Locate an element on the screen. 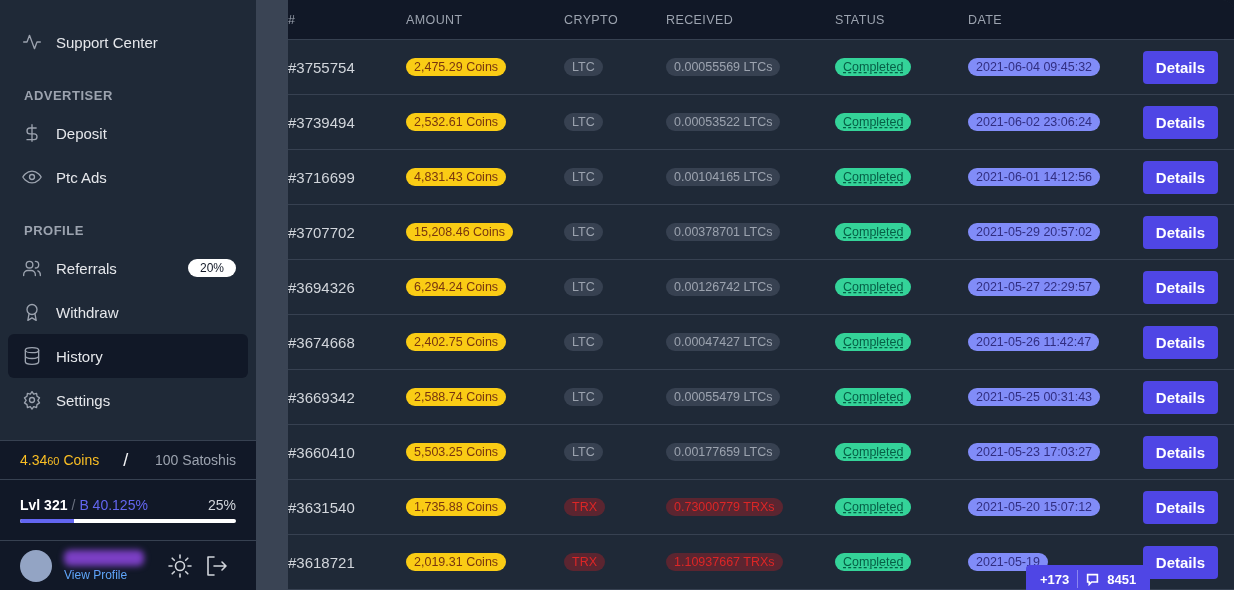  date-tag: 2021-05-19 is located at coordinates (1008, 562).